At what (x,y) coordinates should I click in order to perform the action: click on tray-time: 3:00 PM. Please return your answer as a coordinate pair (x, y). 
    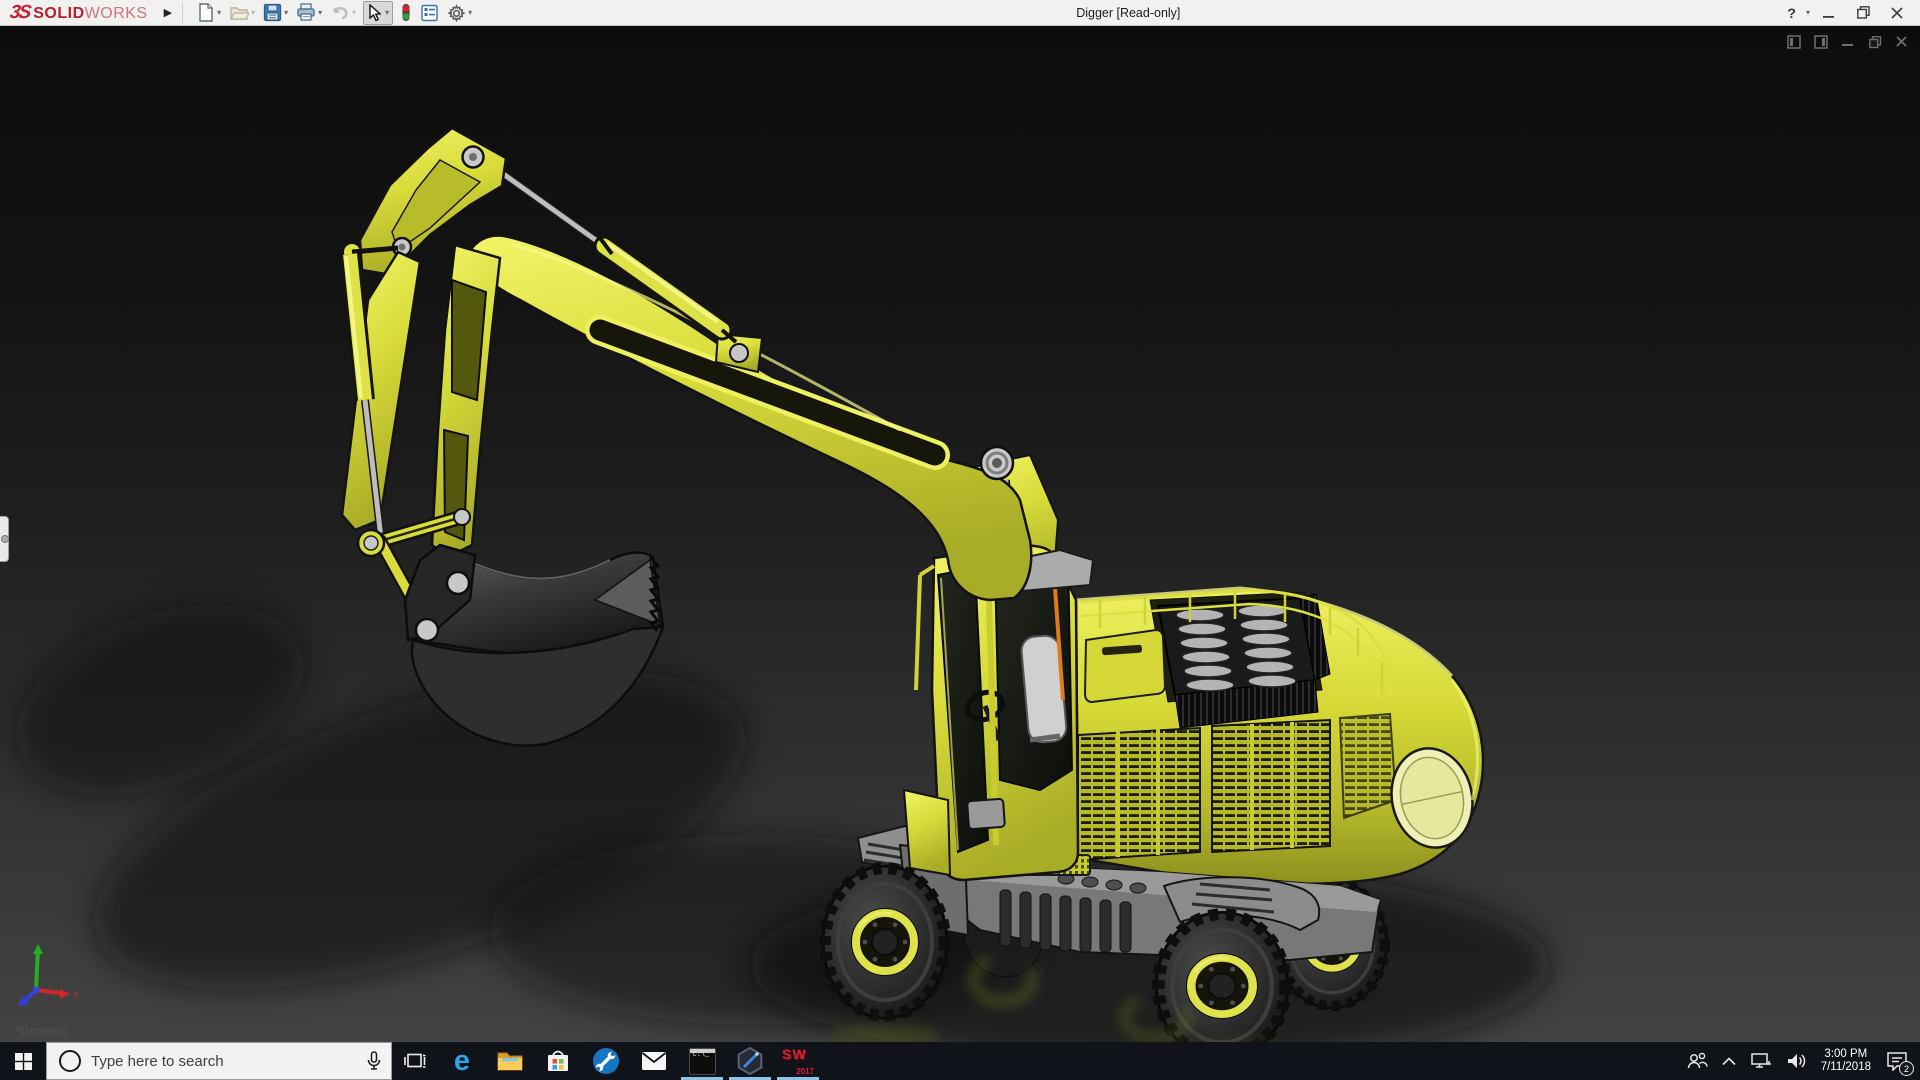
    Looking at the image, I should click on (1846, 1054).